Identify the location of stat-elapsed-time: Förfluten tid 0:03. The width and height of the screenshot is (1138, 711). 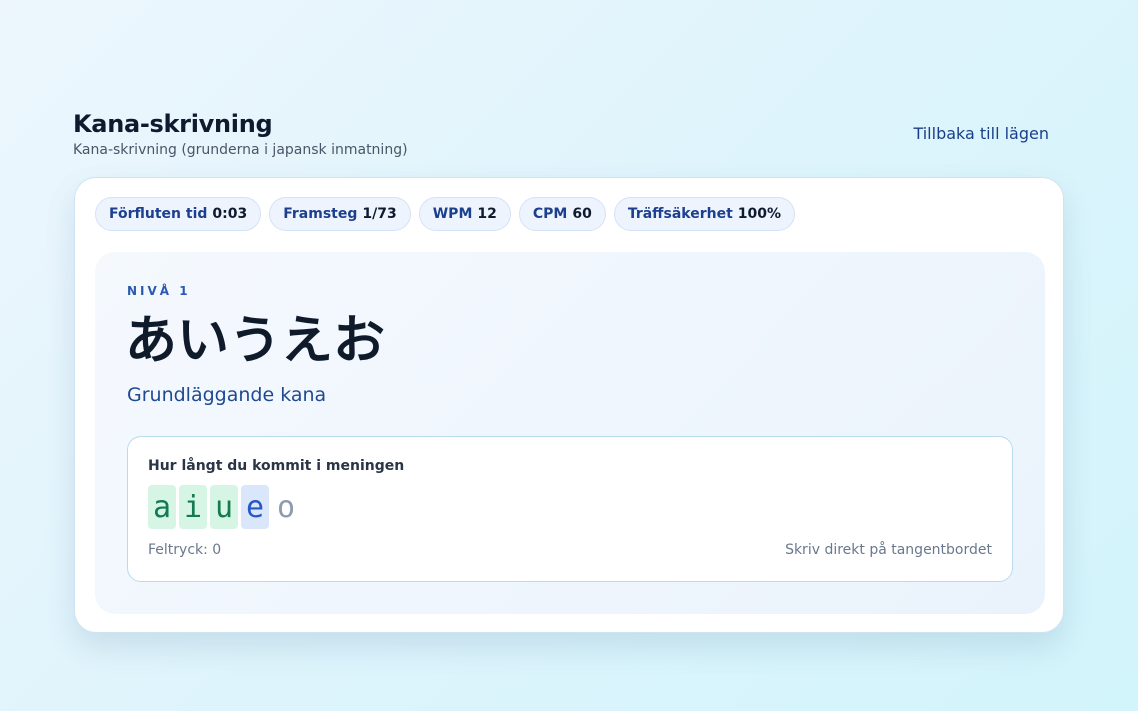
(178, 214).